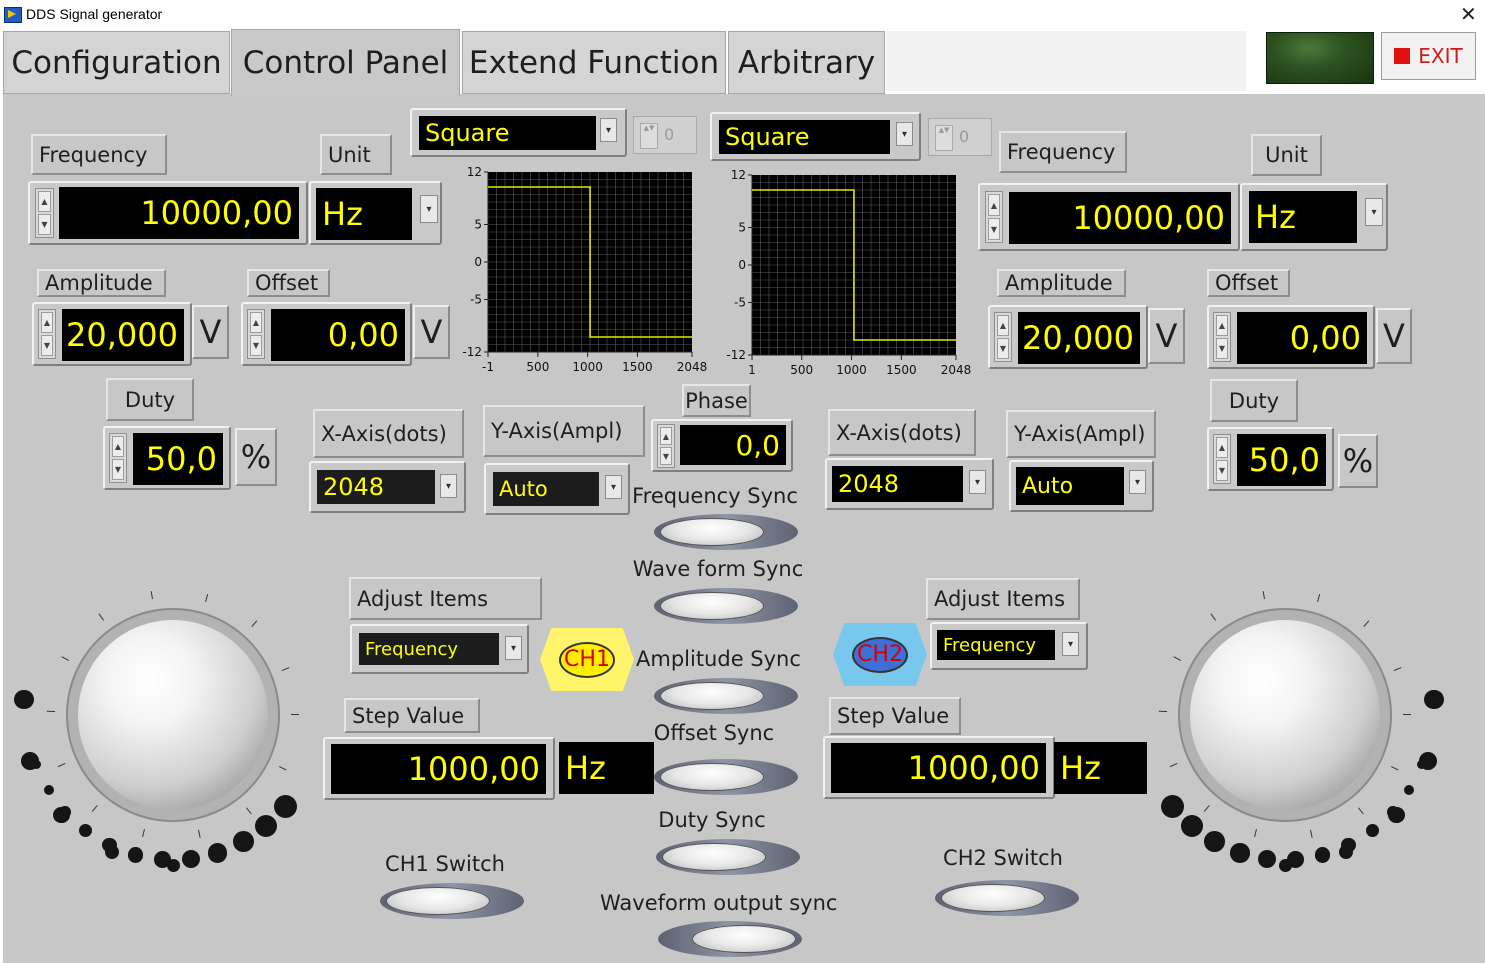 The height and width of the screenshot is (963, 1485). What do you see at coordinates (1070, 486) in the screenshot?
I see `ch2-yaxis-select: Auto` at bounding box center [1070, 486].